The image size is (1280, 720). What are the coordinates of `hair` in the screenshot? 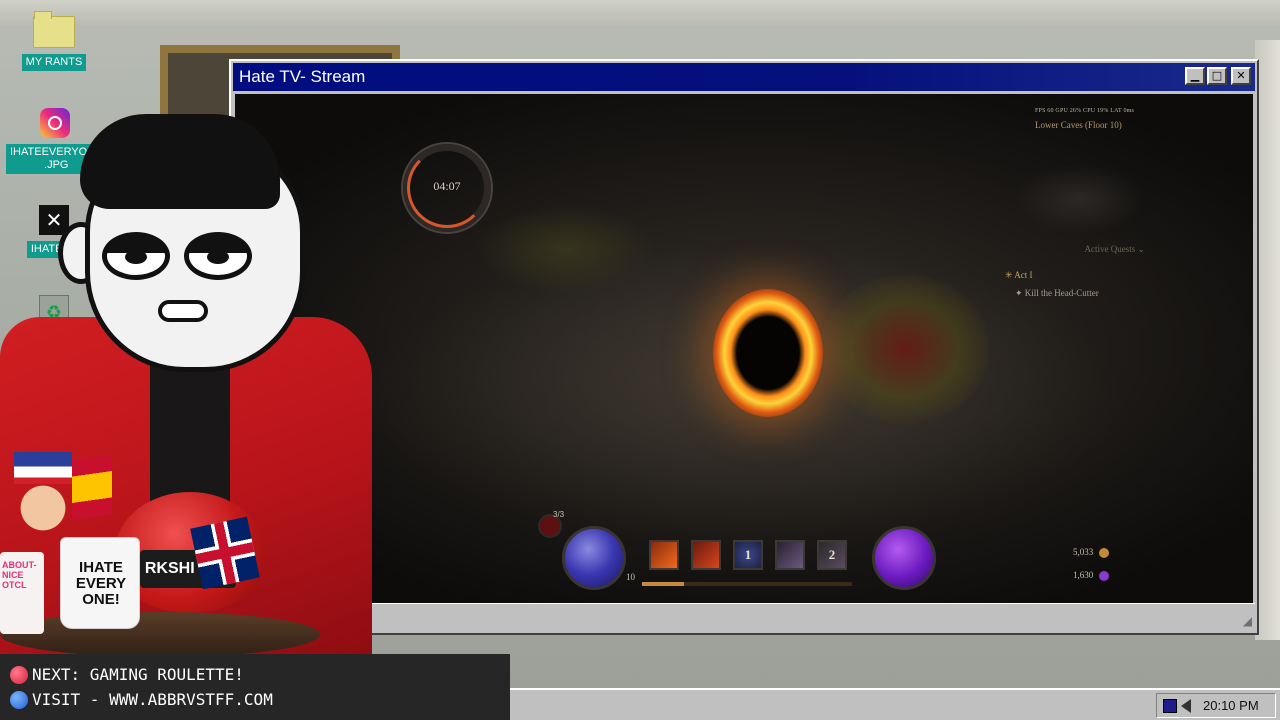 It's located at (180, 161).